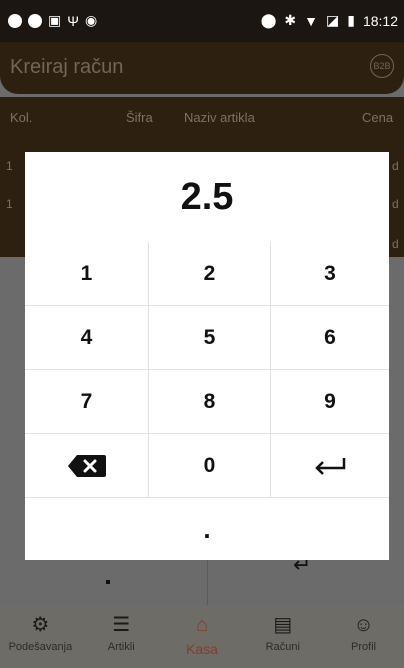 The width and height of the screenshot is (404, 668). Describe the element at coordinates (73, 20) in the screenshot. I see `usb-icon: Ψ` at that location.